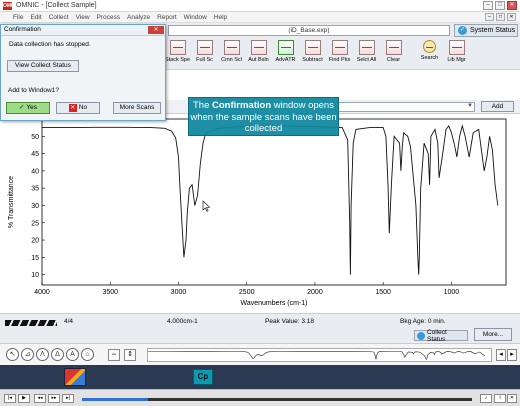 This screenshot has height=406, width=520. Describe the element at coordinates (24, 398) in the screenshot. I see `play-icon: ▶` at that location.